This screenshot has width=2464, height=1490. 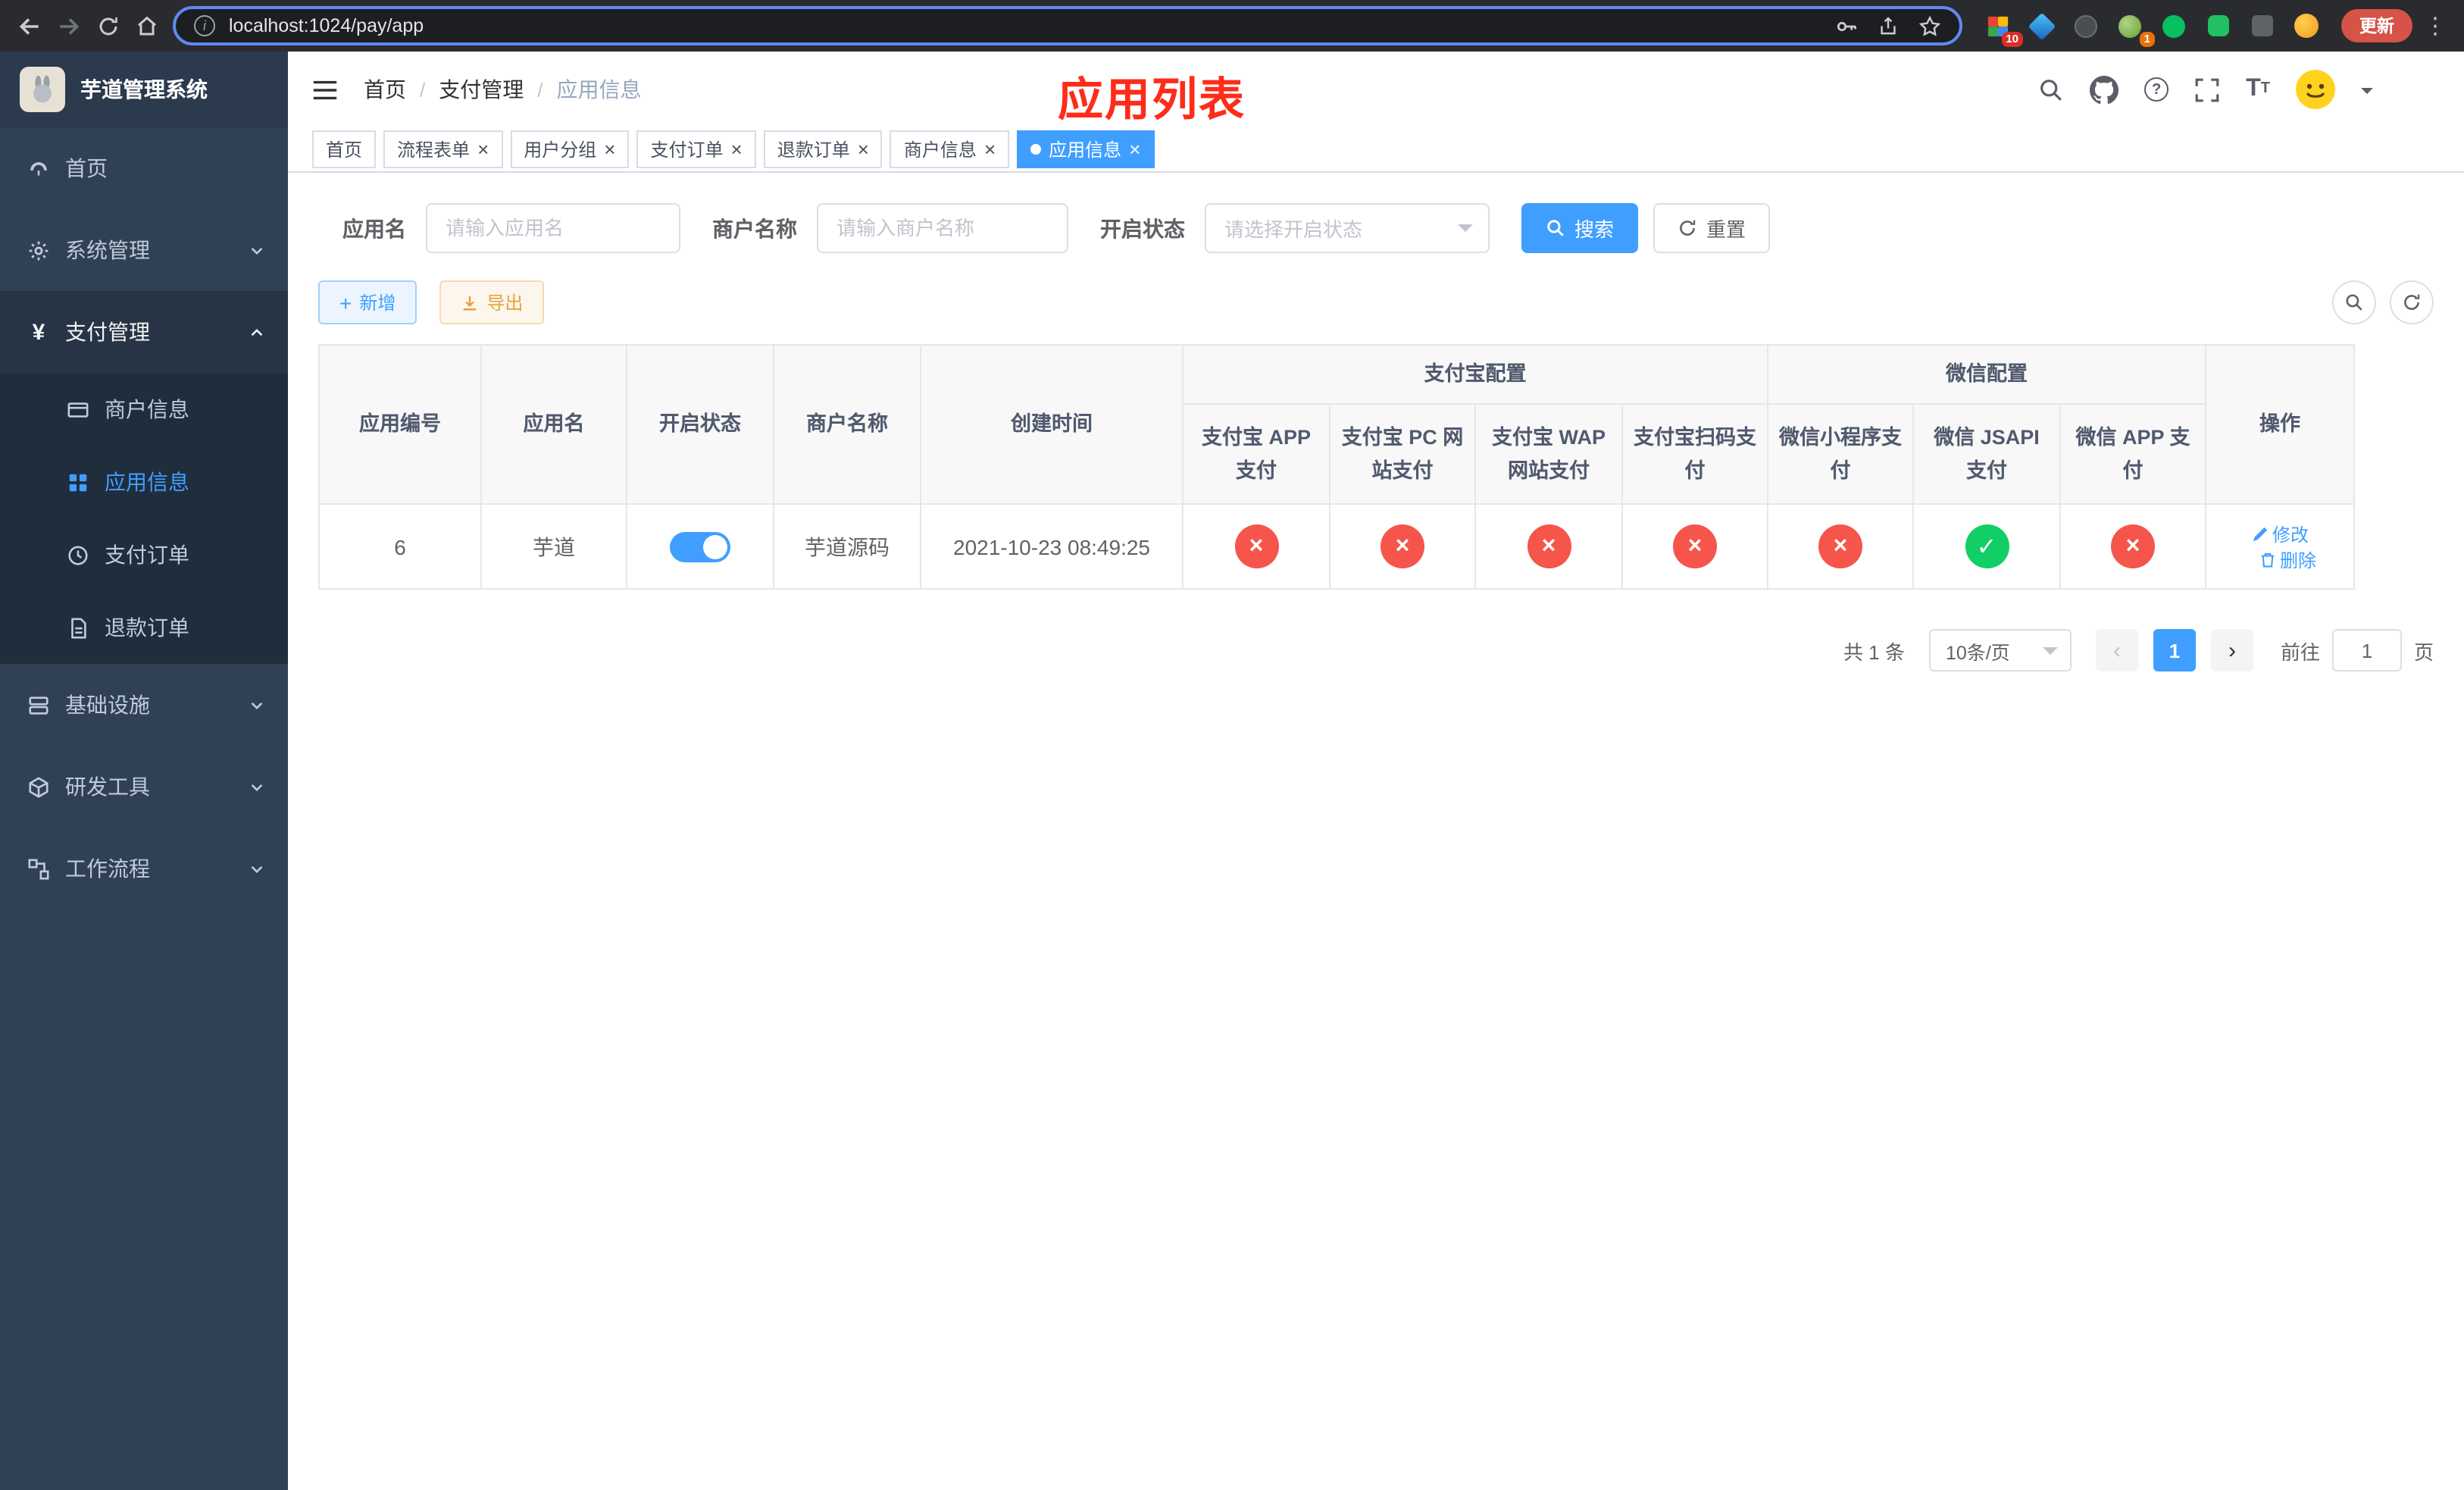 I want to click on font-size-icon: TT, so click(x=2258, y=89).